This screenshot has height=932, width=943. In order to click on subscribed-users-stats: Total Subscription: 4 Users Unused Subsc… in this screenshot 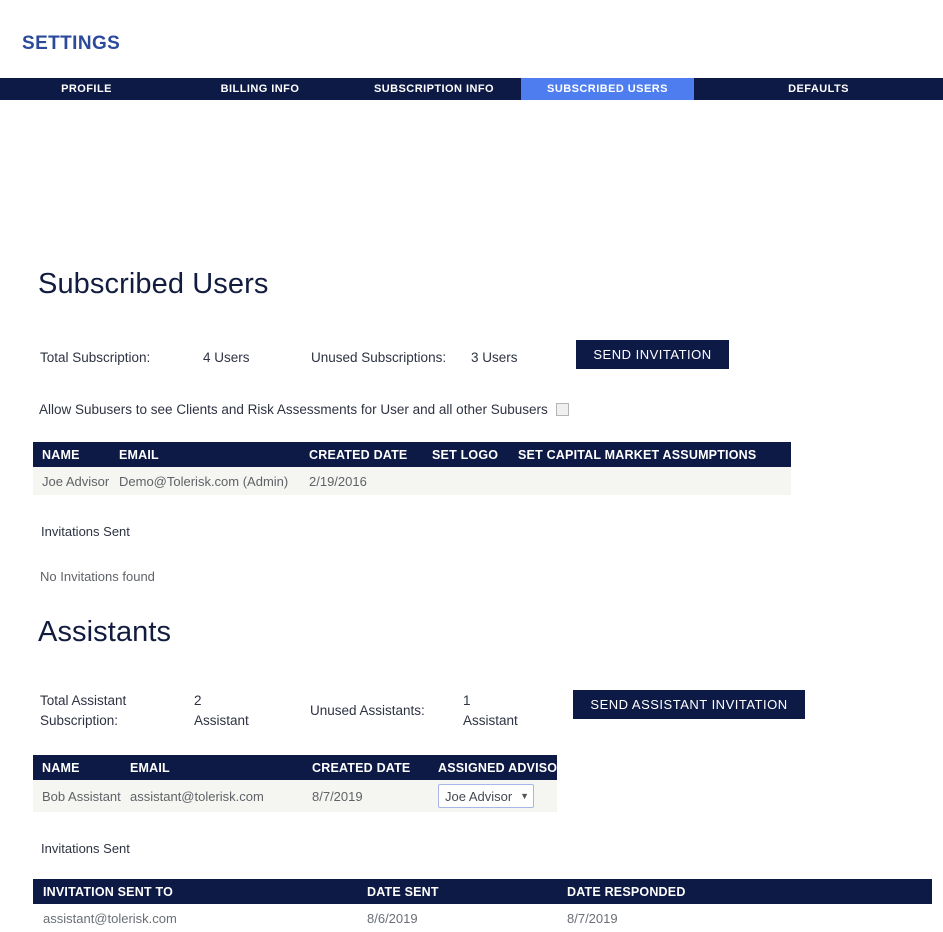, I will do `click(310, 357)`.